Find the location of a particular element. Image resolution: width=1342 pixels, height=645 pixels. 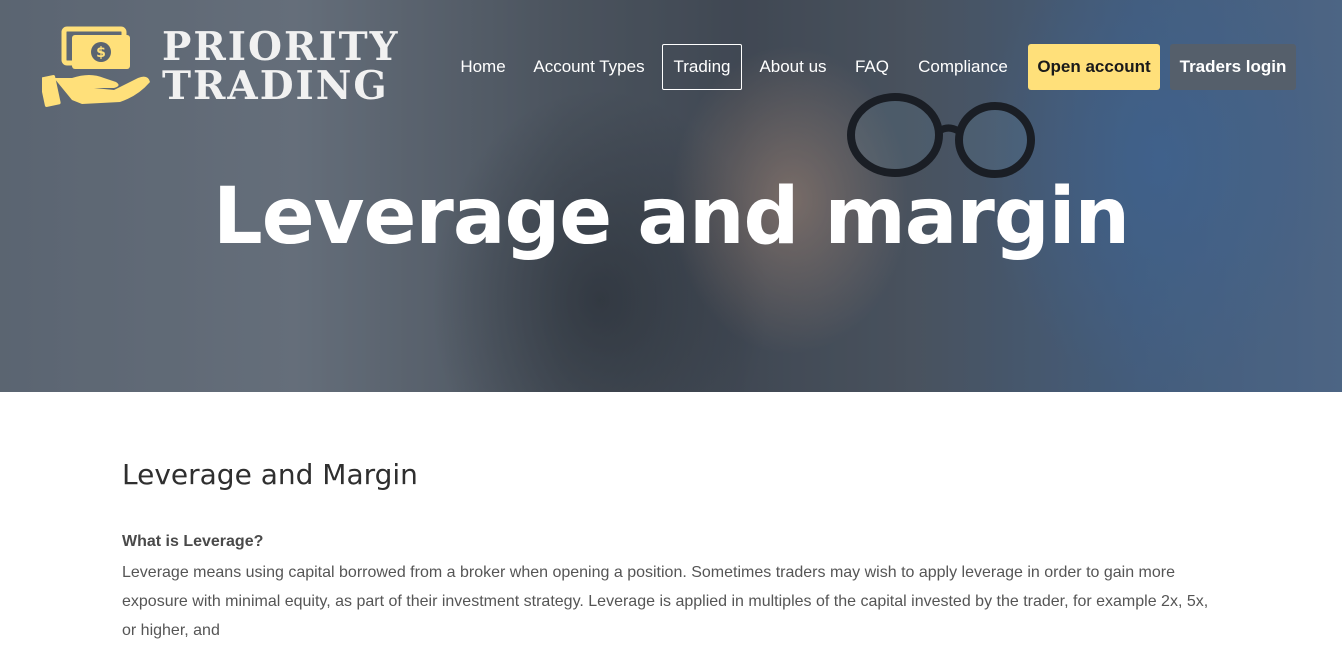

nav-home: Home is located at coordinates (483, 67).